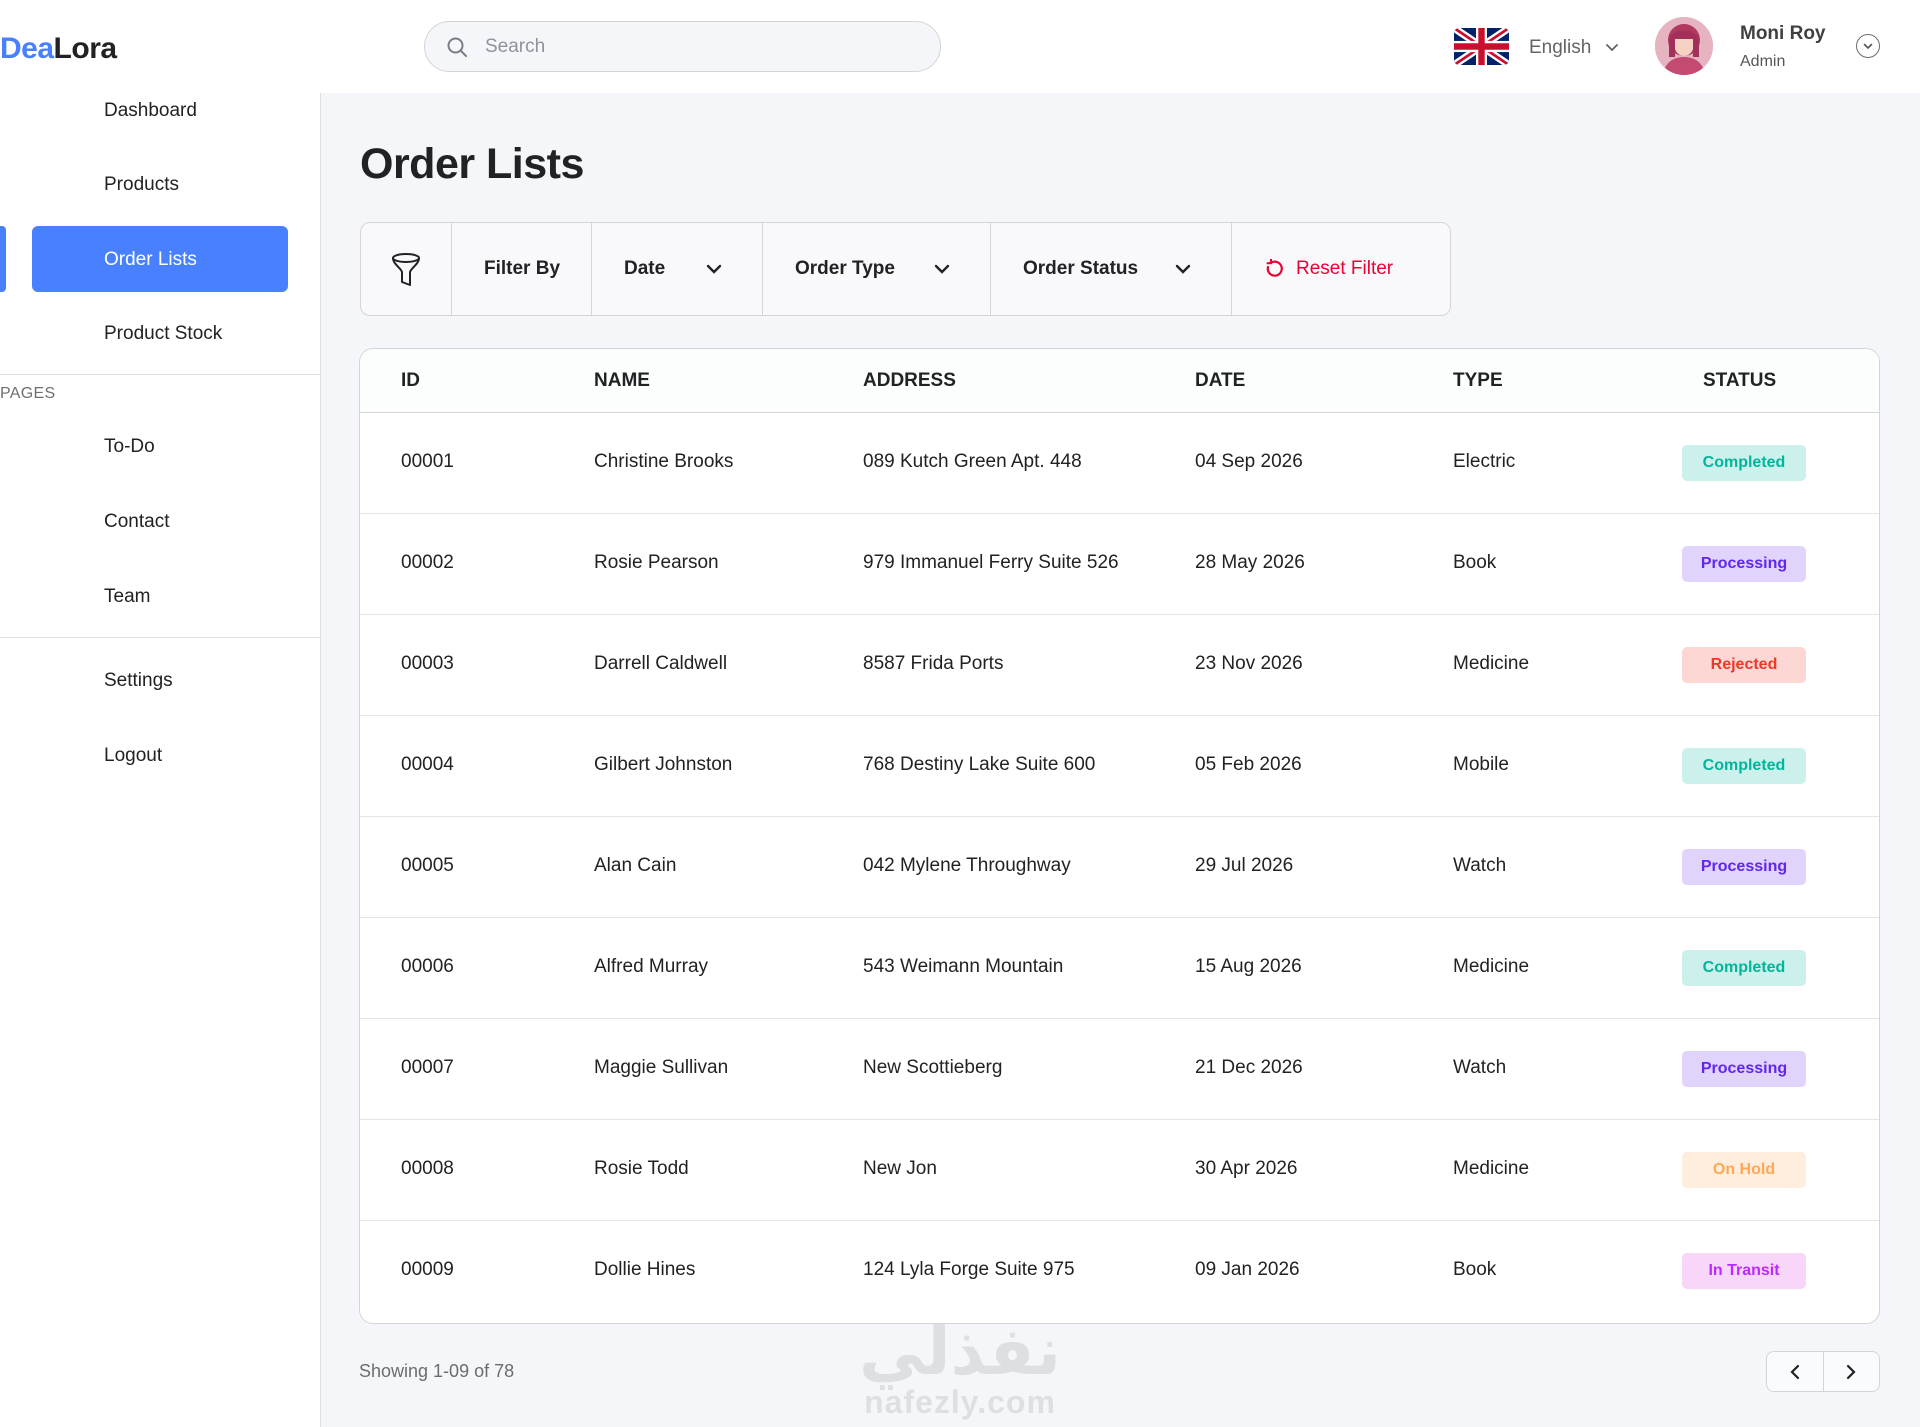  I want to click on sidebar-item-settings: Settings, so click(138, 681).